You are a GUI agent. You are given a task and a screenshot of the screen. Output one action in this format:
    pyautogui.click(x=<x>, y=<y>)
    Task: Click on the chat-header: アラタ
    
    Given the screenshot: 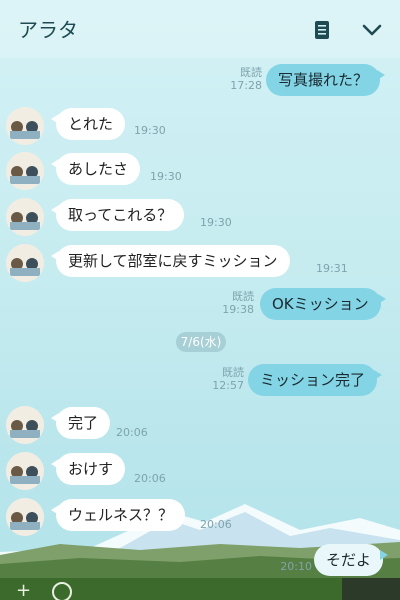 What is the action you would take?
    pyautogui.click(x=200, y=29)
    